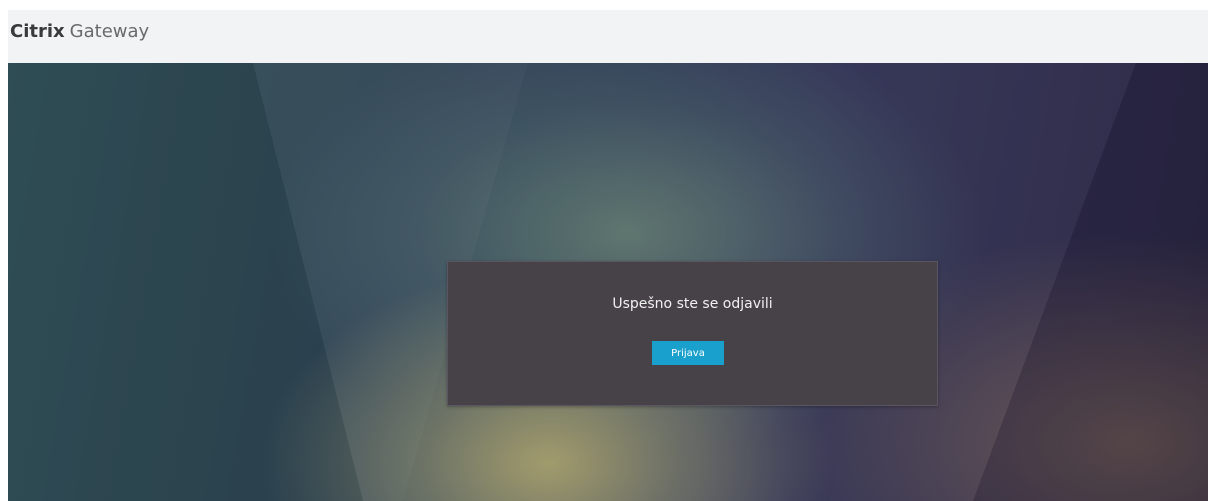  What do you see at coordinates (608, 36) in the screenshot?
I see `top-bar: Citrix Gateway` at bounding box center [608, 36].